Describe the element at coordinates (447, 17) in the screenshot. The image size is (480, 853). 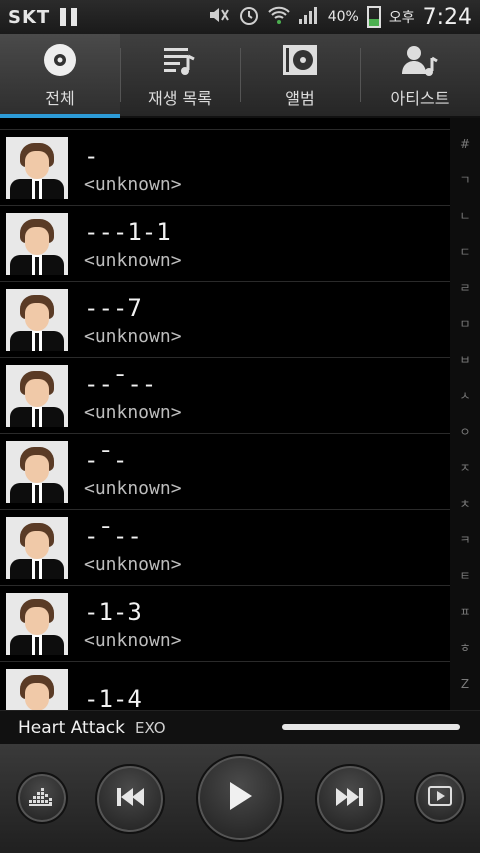
I see `clock: 7:24` at that location.